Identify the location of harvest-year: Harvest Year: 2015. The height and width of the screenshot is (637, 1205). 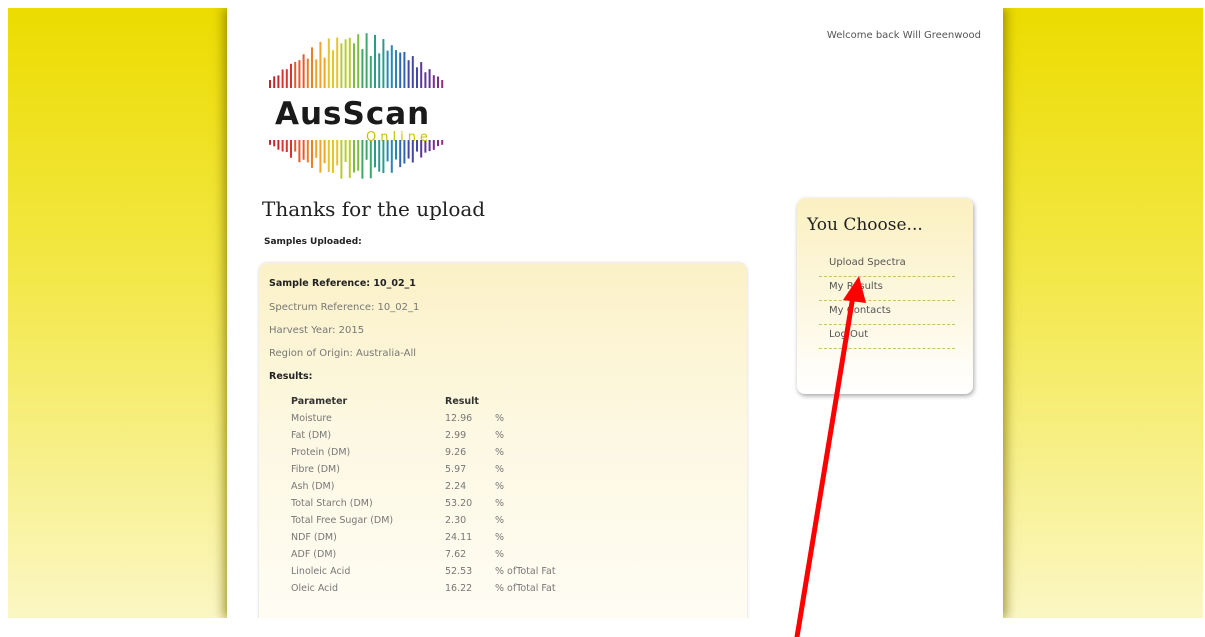
(317, 330).